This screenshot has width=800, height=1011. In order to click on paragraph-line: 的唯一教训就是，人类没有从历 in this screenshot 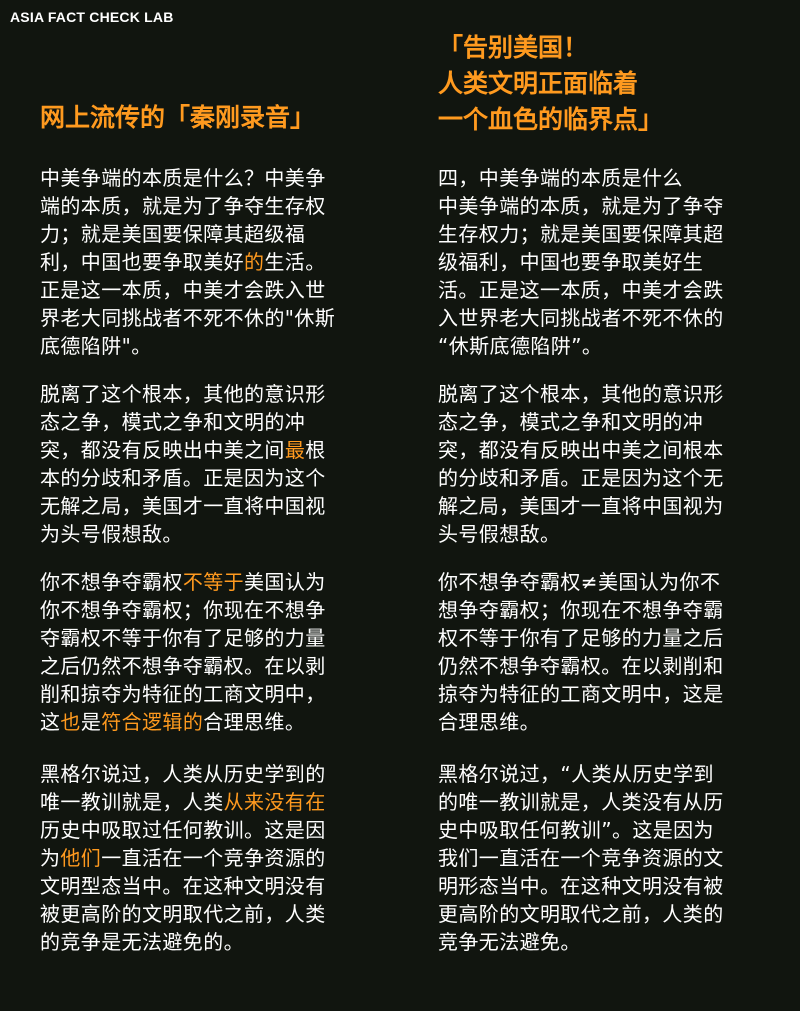, I will do `click(581, 802)`.